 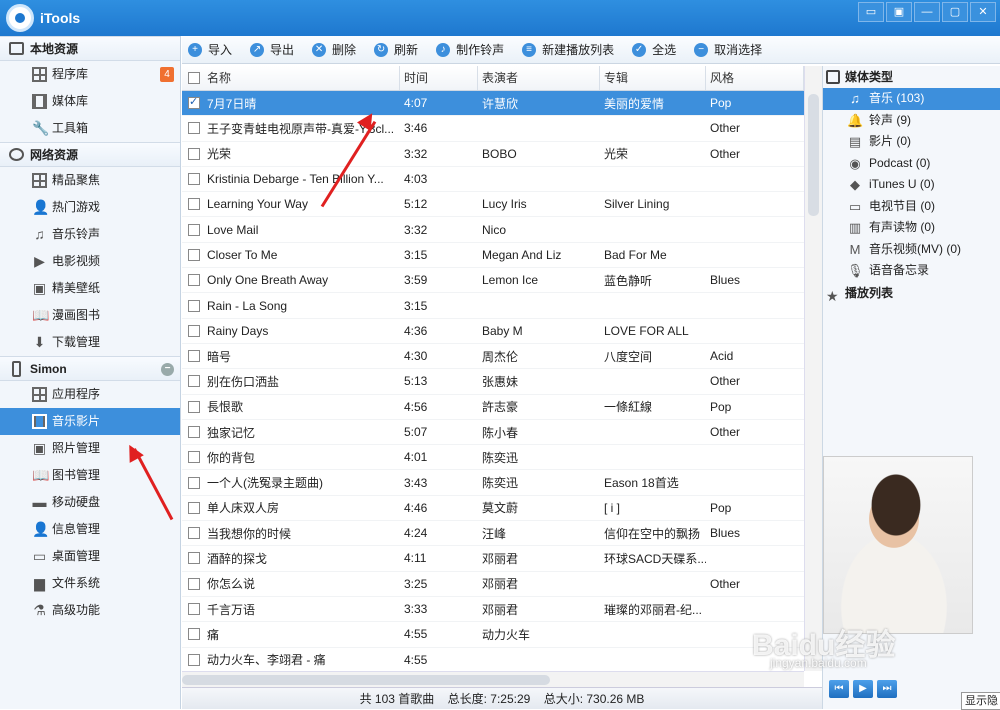 What do you see at coordinates (813, 155) in the screenshot?
I see `vertical-scroll-thumb` at bounding box center [813, 155].